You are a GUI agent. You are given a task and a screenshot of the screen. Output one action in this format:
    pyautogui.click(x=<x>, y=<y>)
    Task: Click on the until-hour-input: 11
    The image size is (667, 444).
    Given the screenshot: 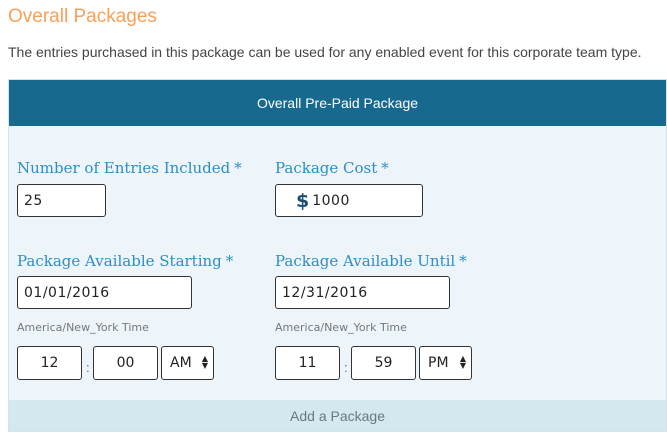 What is the action you would take?
    pyautogui.click(x=307, y=363)
    